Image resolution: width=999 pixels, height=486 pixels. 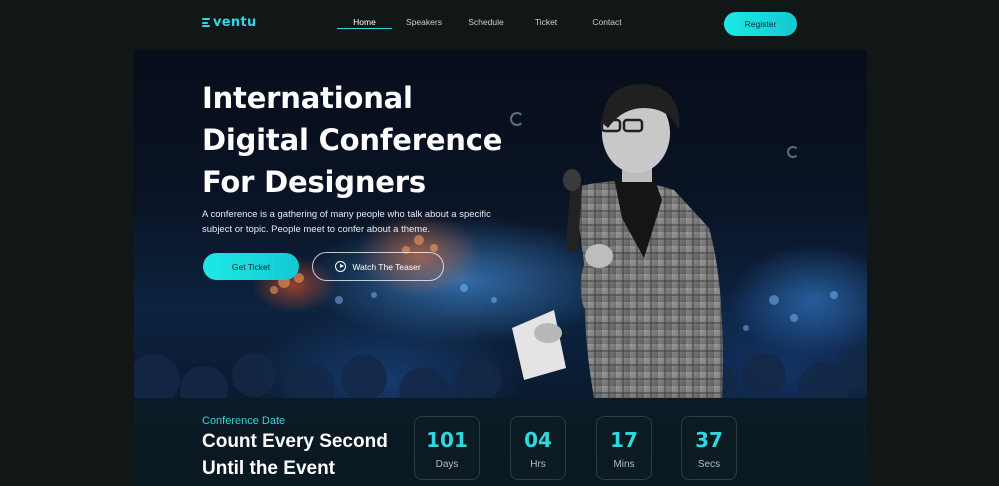 I want to click on conference-date-label: Conference Date, so click(x=244, y=421).